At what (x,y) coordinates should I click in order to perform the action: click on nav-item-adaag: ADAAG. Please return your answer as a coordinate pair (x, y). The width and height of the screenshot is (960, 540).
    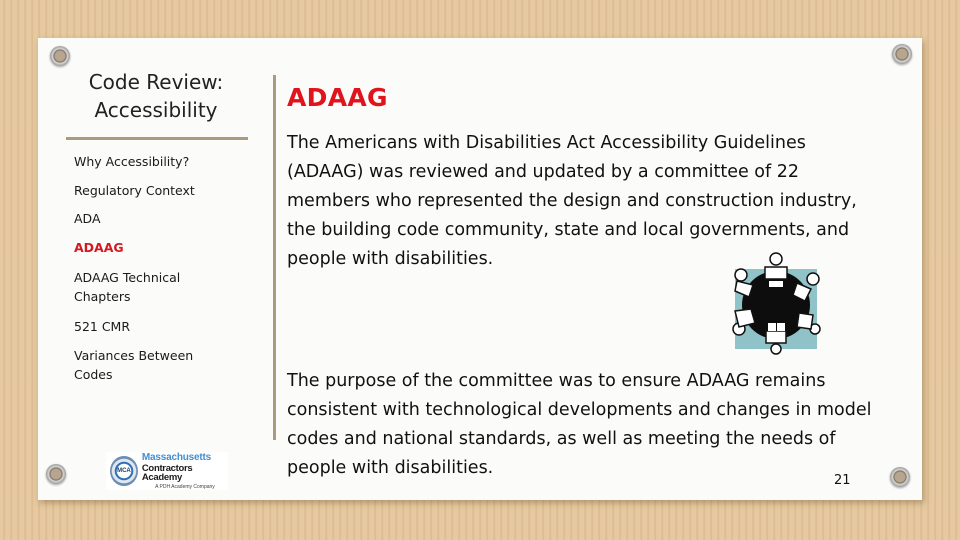
    Looking at the image, I should click on (99, 247).